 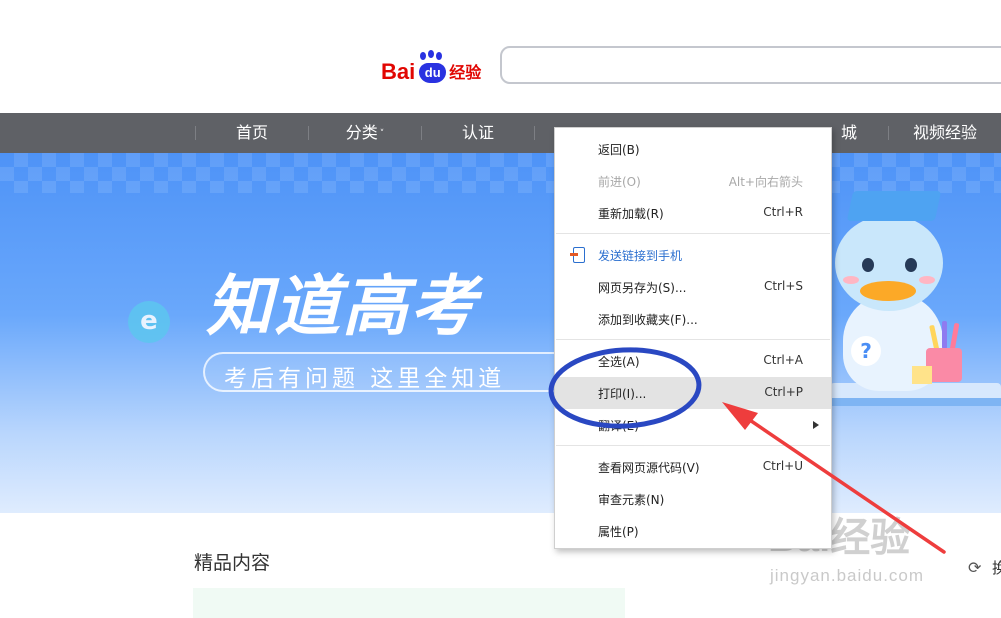 What do you see at coordinates (577, 255) in the screenshot?
I see `phone-icon` at bounding box center [577, 255].